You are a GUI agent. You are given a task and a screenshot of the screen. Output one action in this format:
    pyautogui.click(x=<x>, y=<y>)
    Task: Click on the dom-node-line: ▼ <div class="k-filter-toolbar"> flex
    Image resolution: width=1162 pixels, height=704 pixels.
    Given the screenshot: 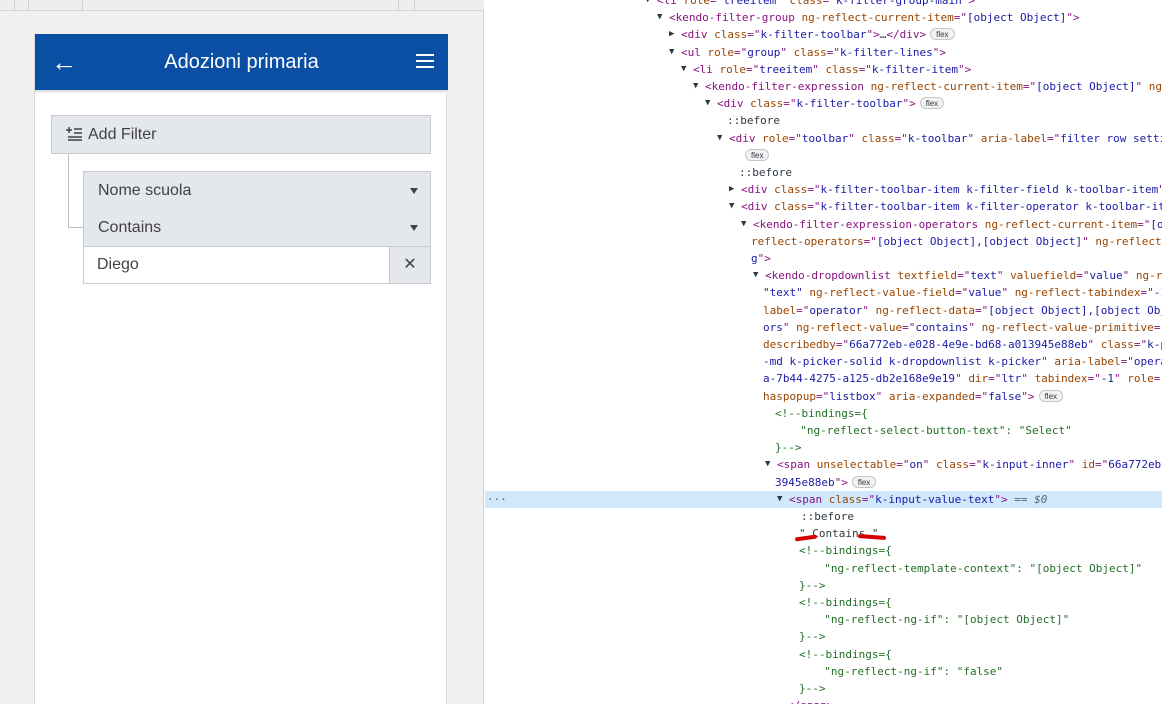 What is the action you would take?
    pyautogui.click(x=823, y=103)
    